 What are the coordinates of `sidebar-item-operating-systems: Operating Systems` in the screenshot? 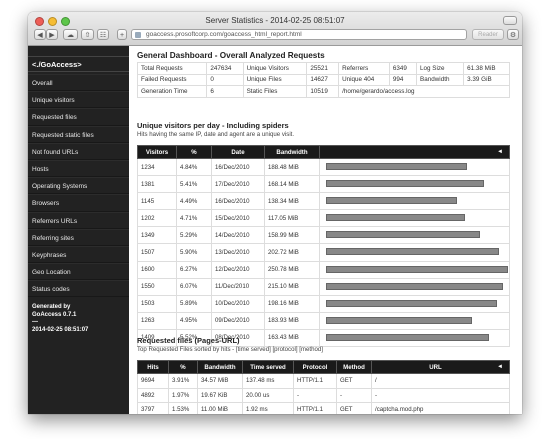 It's located at (78, 186).